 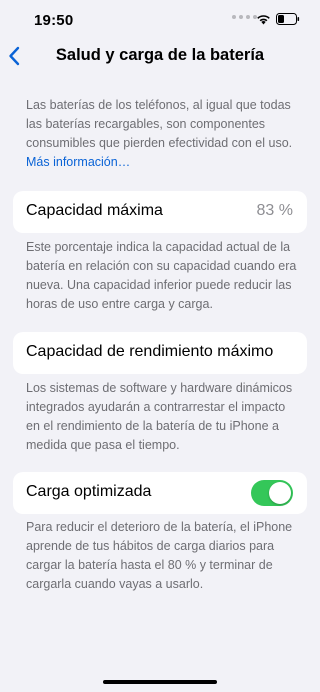 What do you see at coordinates (150, 351) in the screenshot?
I see `peak-performance-label: Capacidad de rendimiento máximo` at bounding box center [150, 351].